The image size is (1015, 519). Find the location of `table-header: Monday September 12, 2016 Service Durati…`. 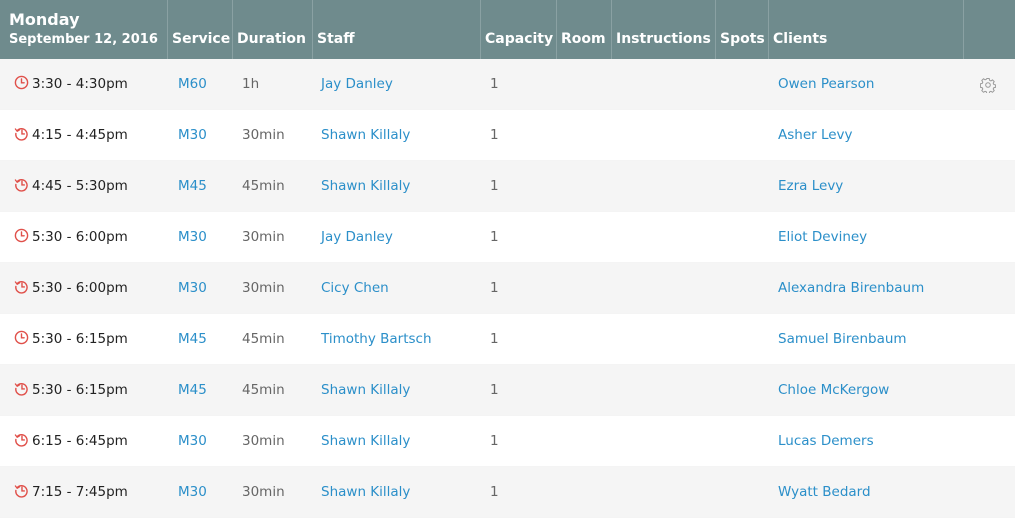

table-header: Monday September 12, 2016 Service Durati… is located at coordinates (507, 29).